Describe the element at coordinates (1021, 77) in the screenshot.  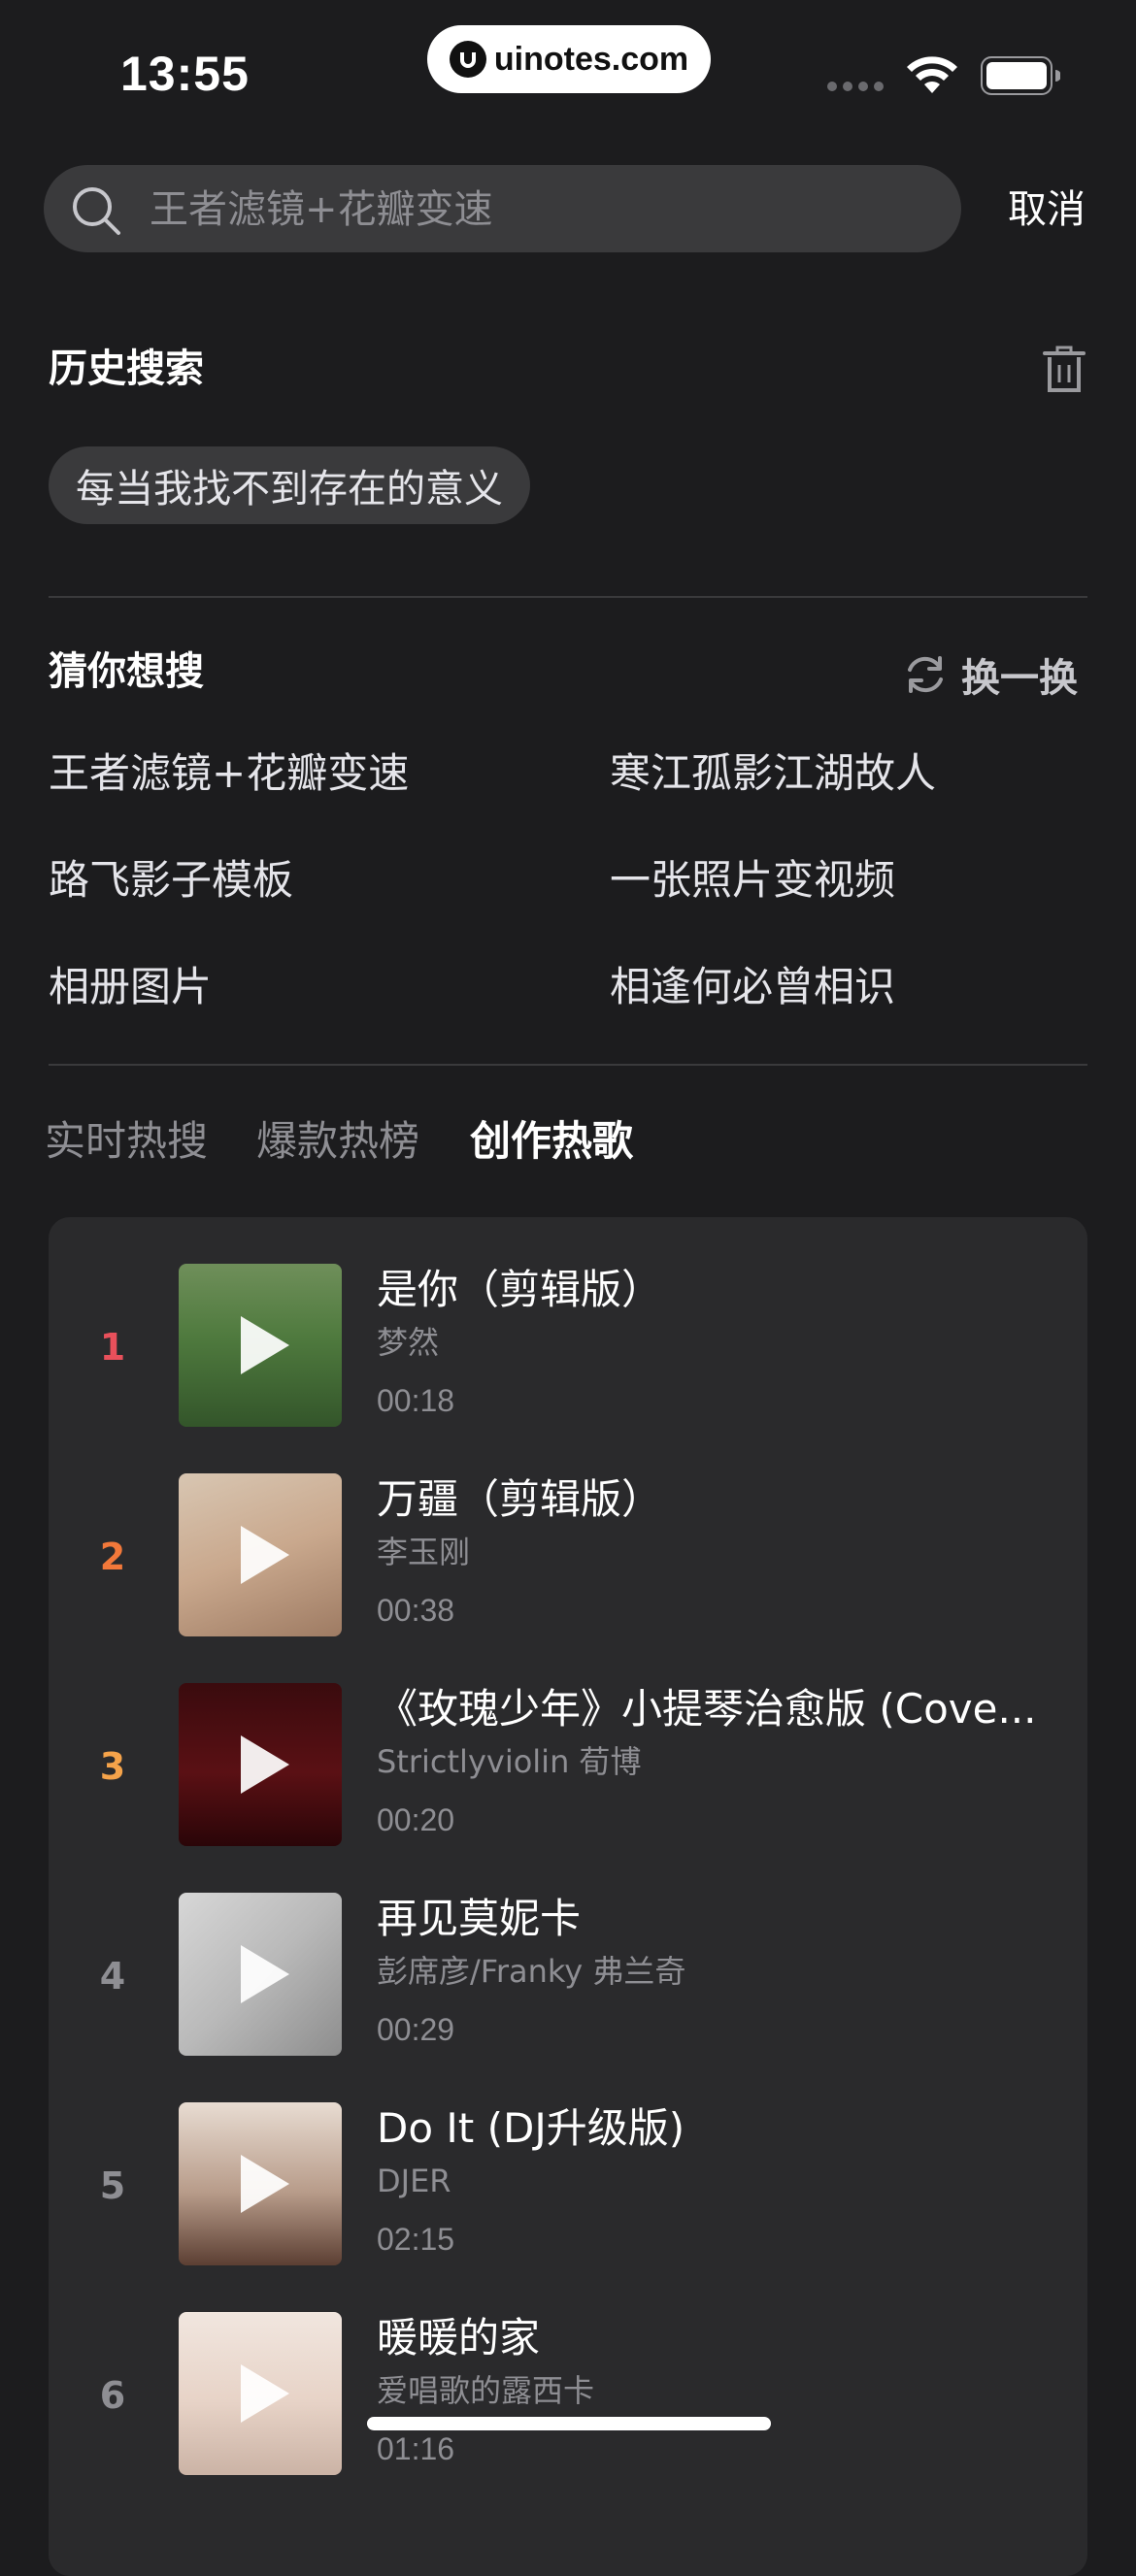
I see `battery-icon` at that location.